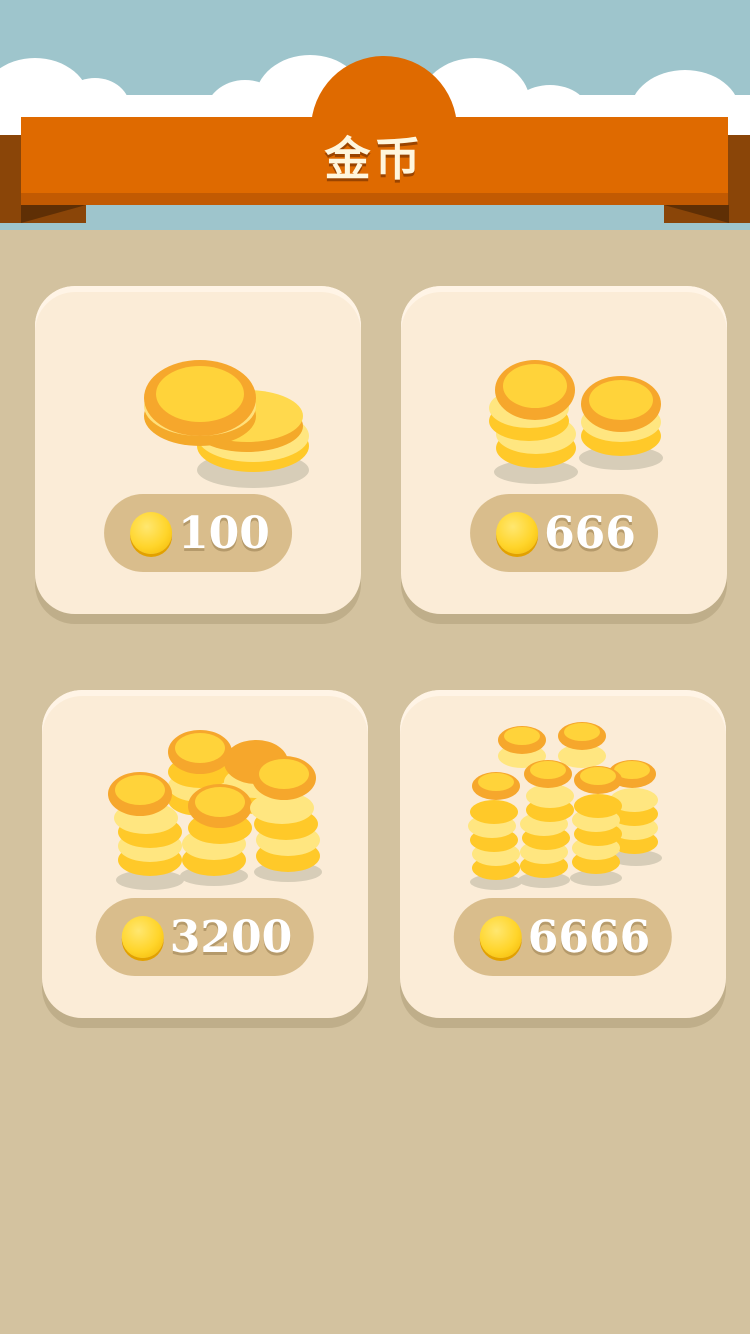  What do you see at coordinates (224, 533) in the screenshot?
I see `coin-amount: 100` at bounding box center [224, 533].